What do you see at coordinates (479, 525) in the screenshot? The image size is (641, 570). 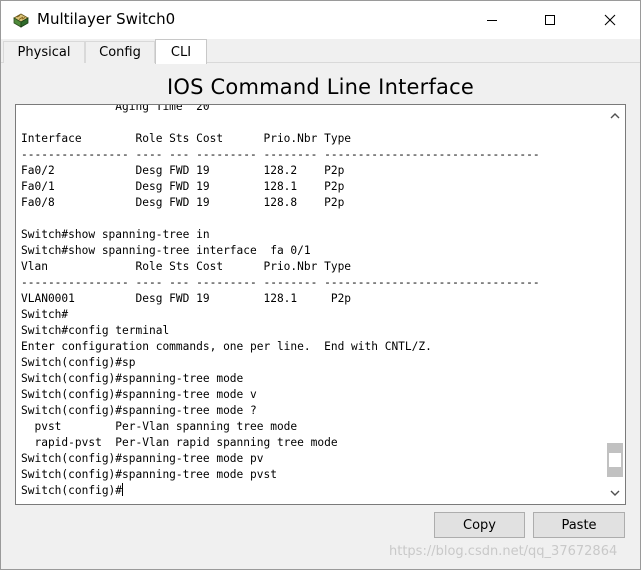 I see `copy-button: Copy` at bounding box center [479, 525].